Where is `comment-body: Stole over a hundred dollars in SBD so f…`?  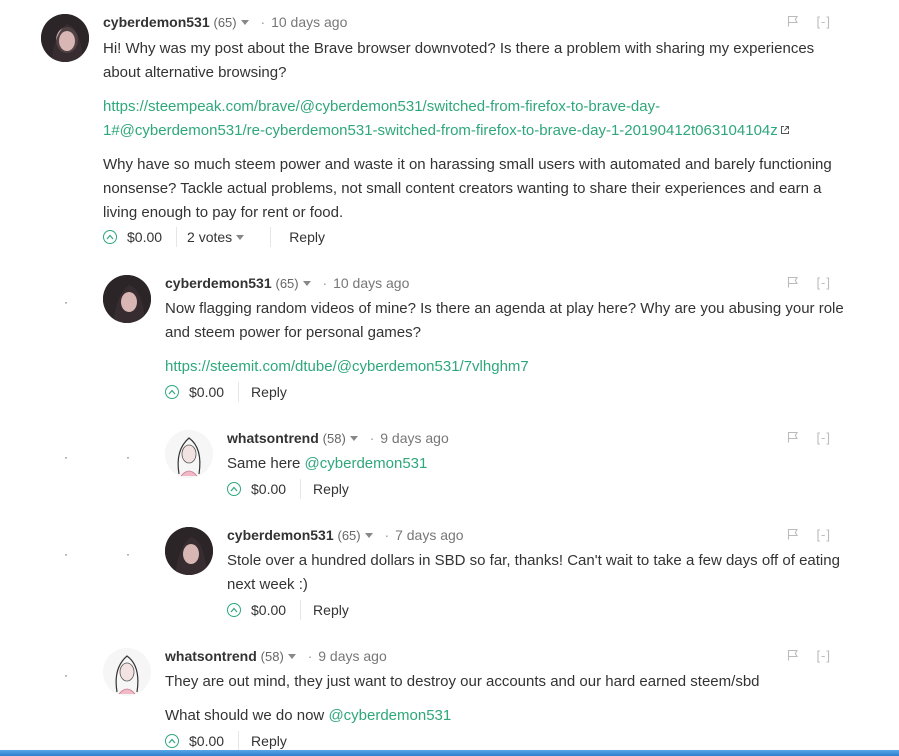 comment-body: Stole over a hundred dollars in SBD so f… is located at coordinates (539, 573).